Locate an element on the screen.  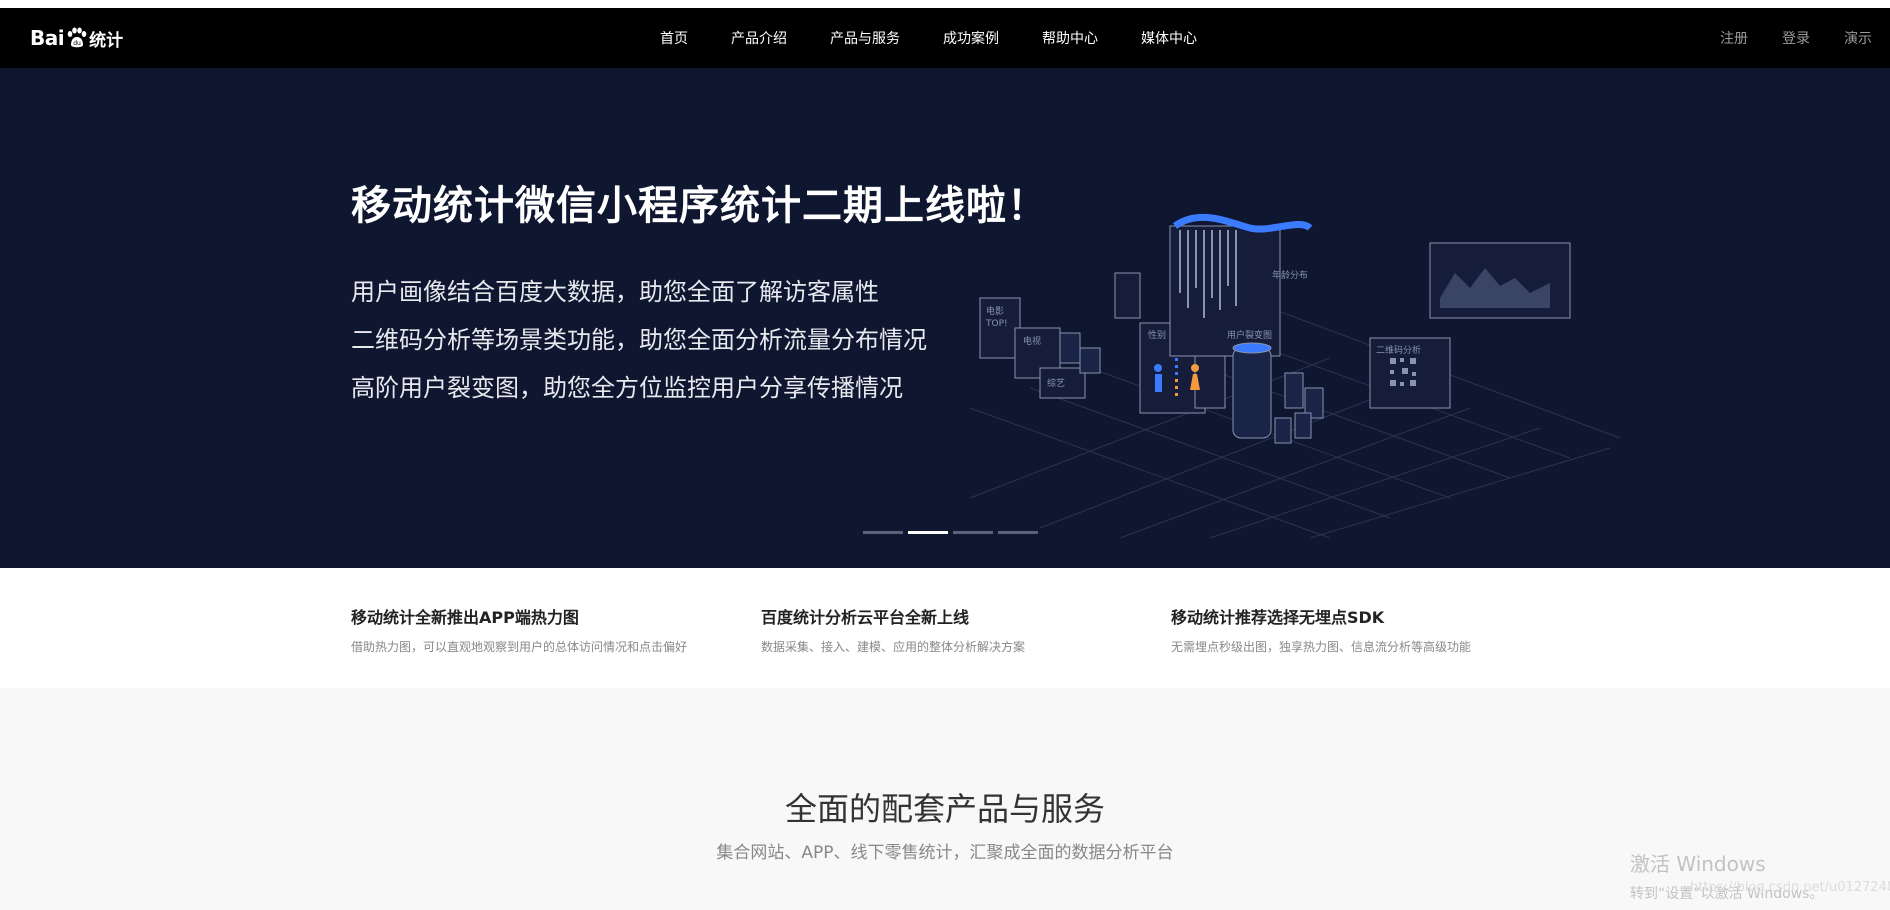
label-gender: 性别 is located at coordinates (1157, 335).